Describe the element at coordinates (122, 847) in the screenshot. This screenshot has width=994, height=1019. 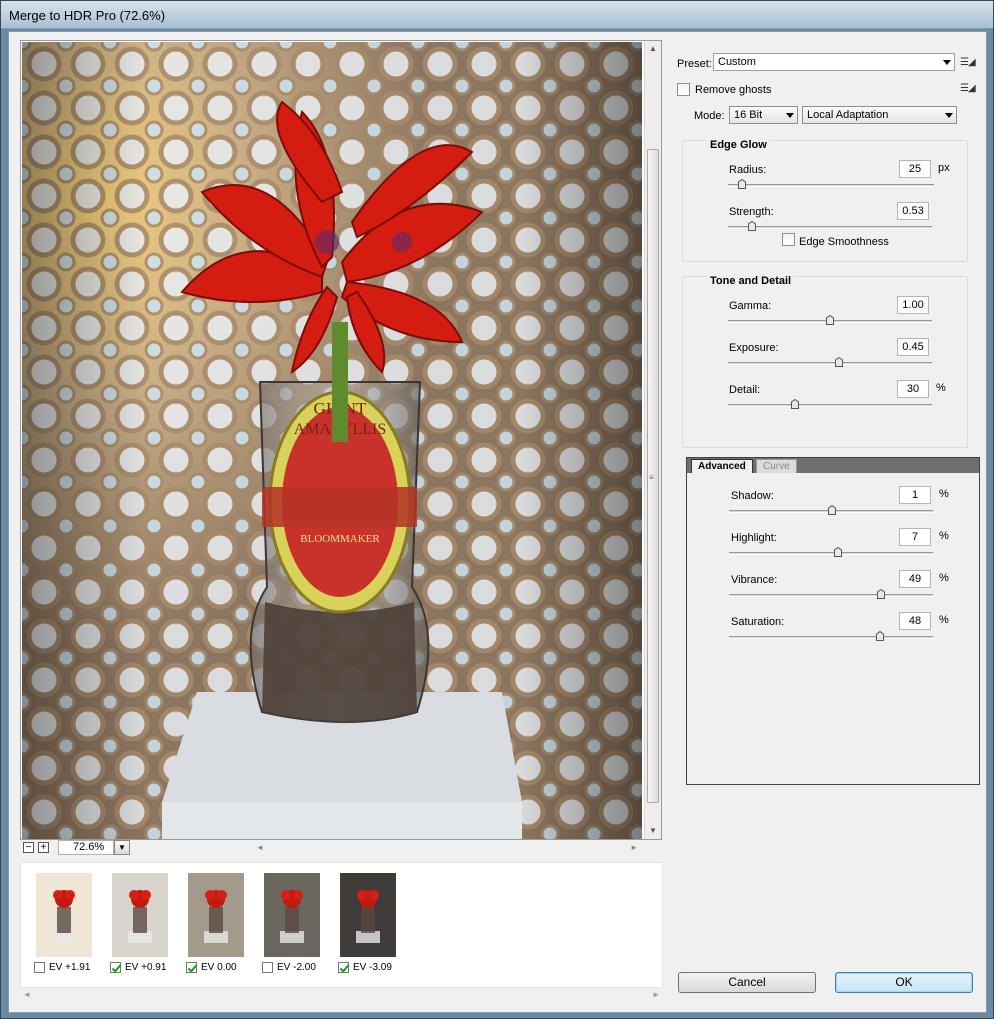
I see `zoom-dropdown-button: ▼` at that location.